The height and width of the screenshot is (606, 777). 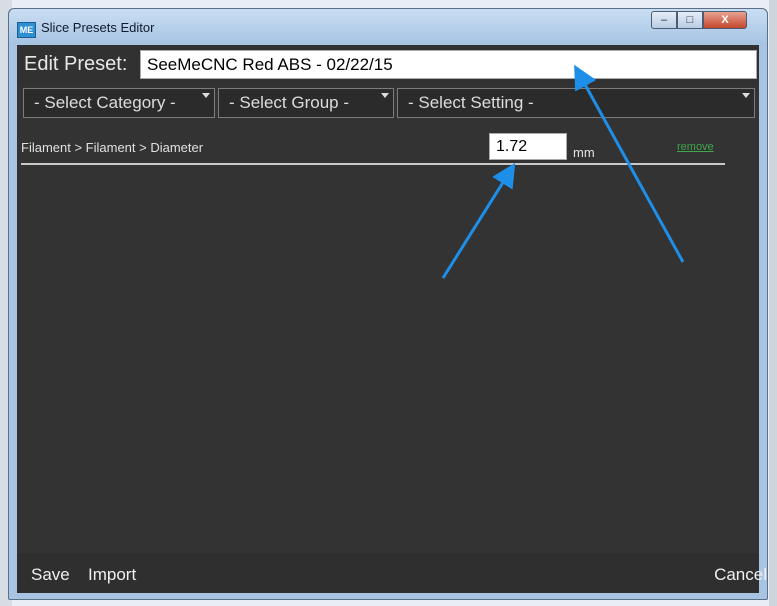 What do you see at coordinates (392, 573) in the screenshot?
I see `footer-bar: Save Import Cancel` at bounding box center [392, 573].